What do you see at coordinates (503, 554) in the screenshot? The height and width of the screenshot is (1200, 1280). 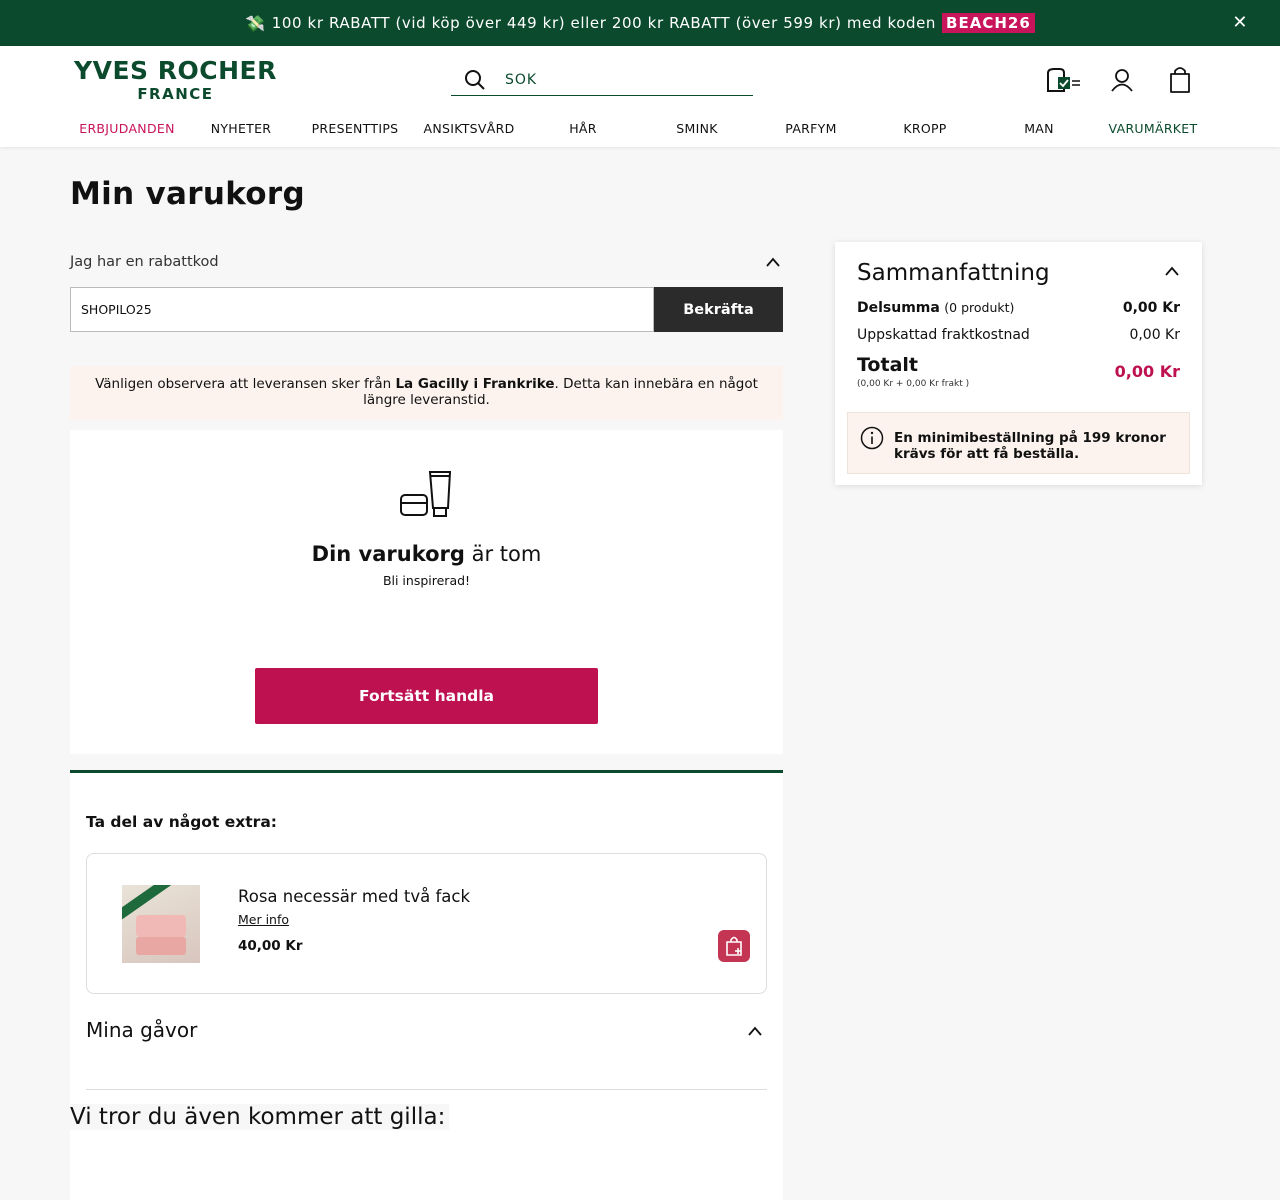 I see `empty-title-rest: är tom` at bounding box center [503, 554].